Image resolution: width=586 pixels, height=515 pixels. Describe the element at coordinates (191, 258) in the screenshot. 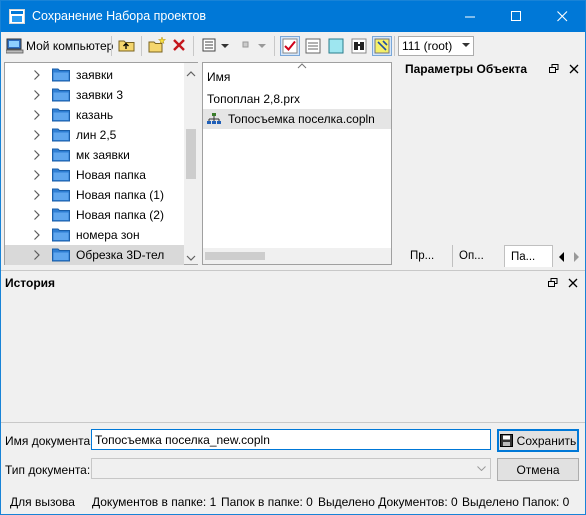

I see `scroll-down-arrow` at that location.